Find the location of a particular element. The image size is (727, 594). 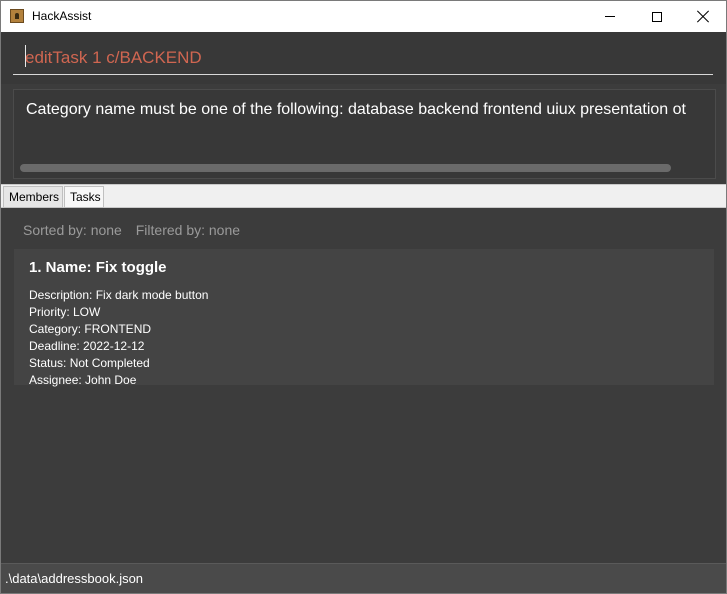

tab-bar: Members Tasks is located at coordinates (363, 196).